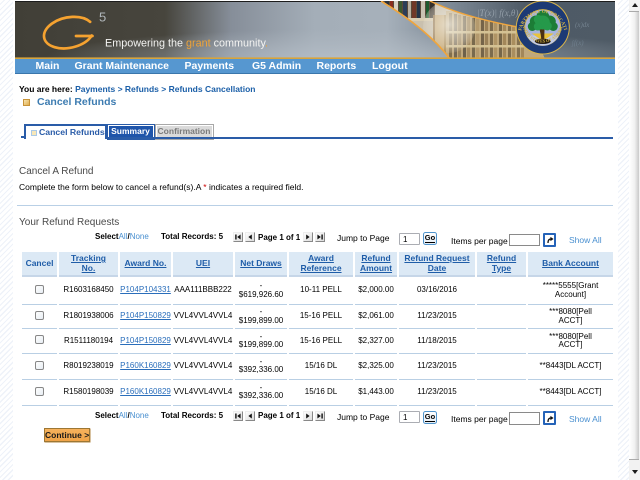 This screenshot has height=480, width=640. I want to click on svg-text: ∫f(x), so click(577, 43).